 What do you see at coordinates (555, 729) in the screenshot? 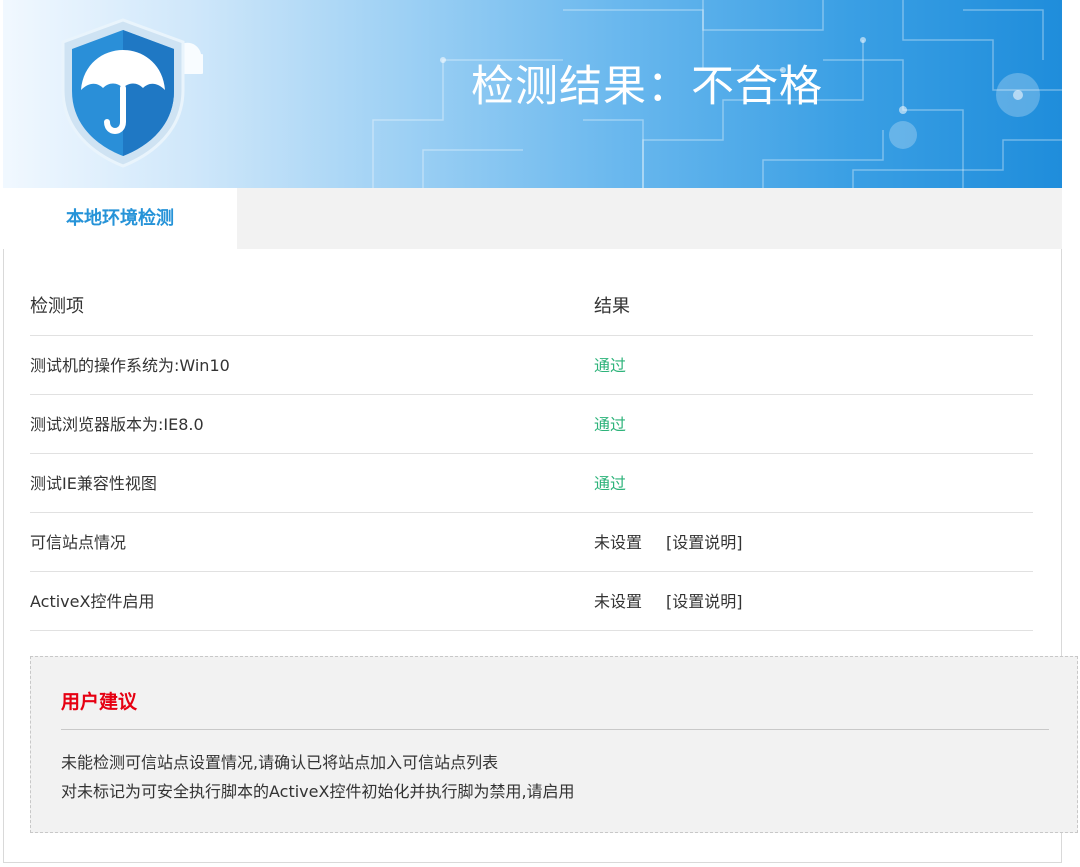
I see `advice-divider` at bounding box center [555, 729].